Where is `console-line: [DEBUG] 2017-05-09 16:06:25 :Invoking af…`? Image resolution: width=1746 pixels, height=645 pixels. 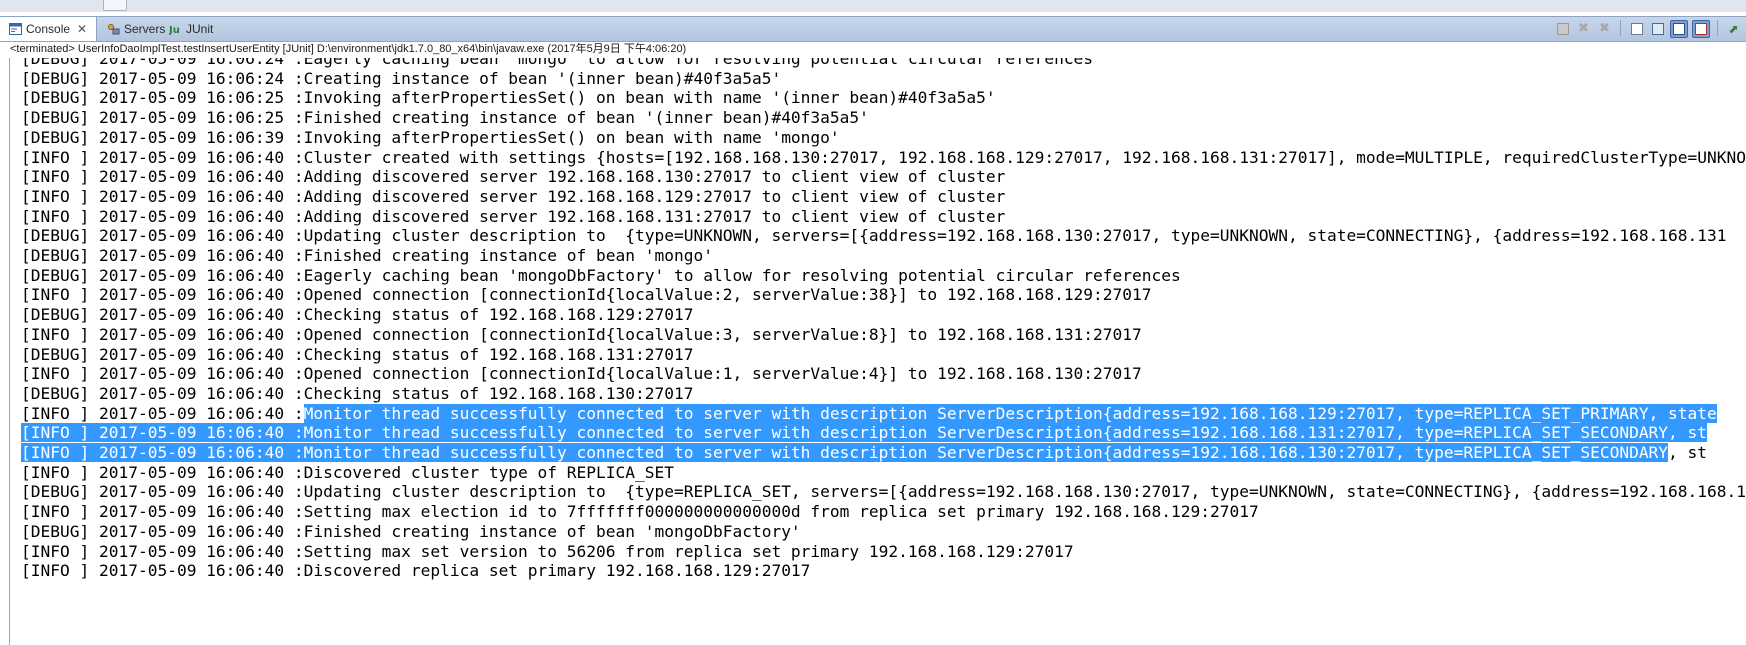 console-line: [DEBUG] 2017-05-09 16:06:25 :Invoking af… is located at coordinates (503, 98).